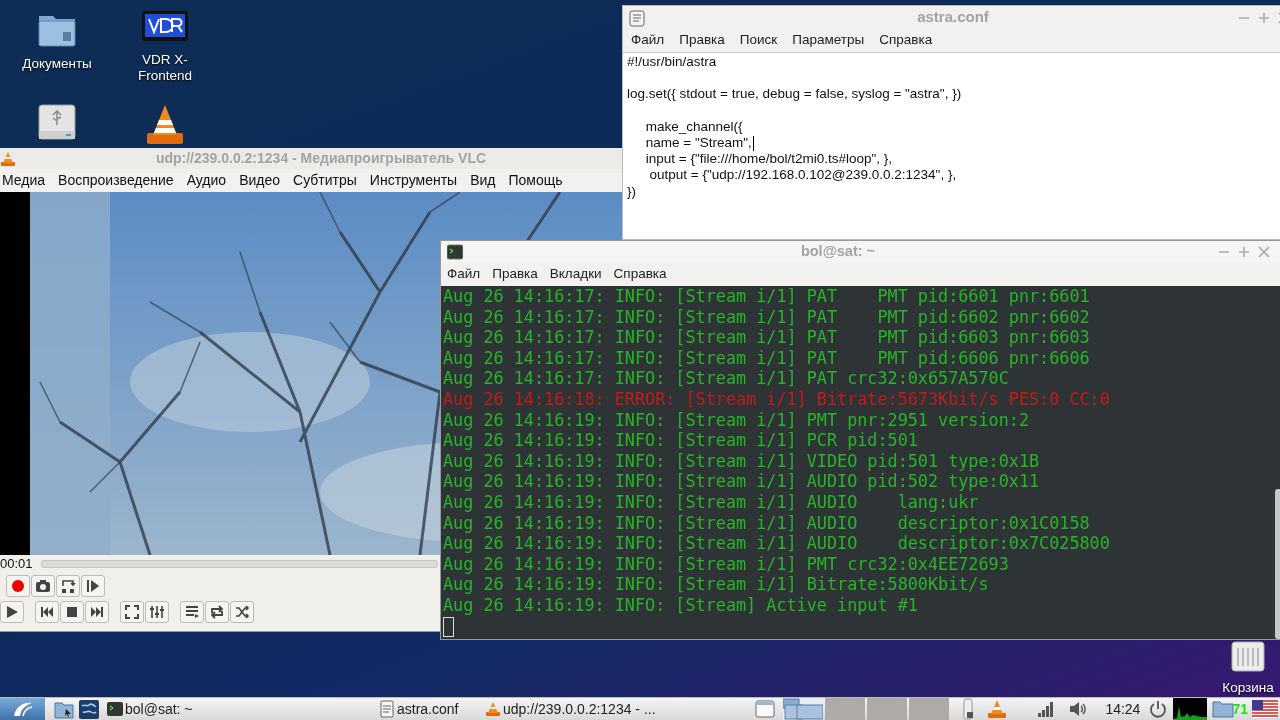 This screenshot has width=1280, height=720. What do you see at coordinates (802, 175) in the screenshot?
I see `code-line: output = {"udp://192.168.0.102@239.0.0.2:1234", },` at bounding box center [802, 175].